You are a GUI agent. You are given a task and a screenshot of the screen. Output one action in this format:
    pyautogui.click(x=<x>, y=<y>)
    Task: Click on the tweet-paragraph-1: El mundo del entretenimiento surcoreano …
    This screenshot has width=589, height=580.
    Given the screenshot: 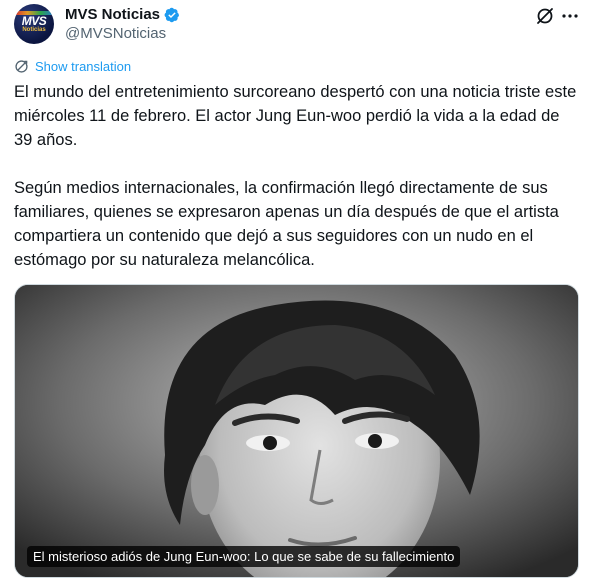 What is the action you would take?
    pyautogui.click(x=295, y=116)
    